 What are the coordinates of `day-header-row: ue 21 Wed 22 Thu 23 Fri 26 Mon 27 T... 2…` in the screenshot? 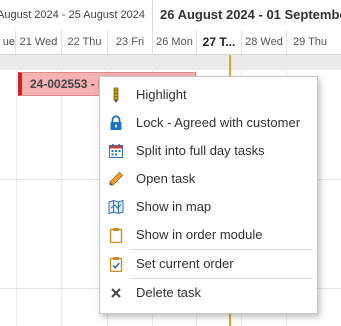 It's located at (170, 42).